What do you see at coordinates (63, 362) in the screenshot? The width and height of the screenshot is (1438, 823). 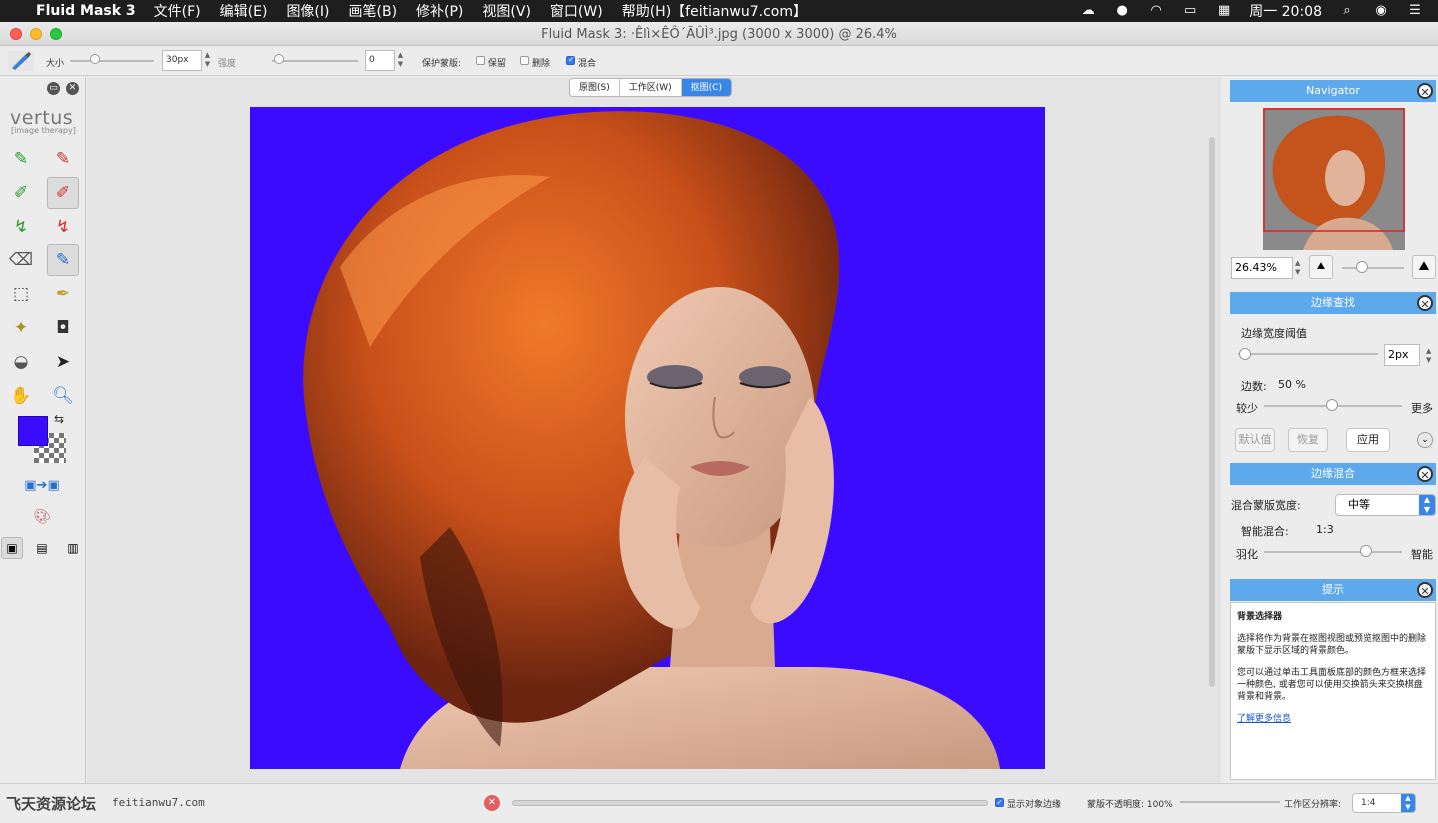 I see `pointer-arrow-icon: ➤` at bounding box center [63, 362].